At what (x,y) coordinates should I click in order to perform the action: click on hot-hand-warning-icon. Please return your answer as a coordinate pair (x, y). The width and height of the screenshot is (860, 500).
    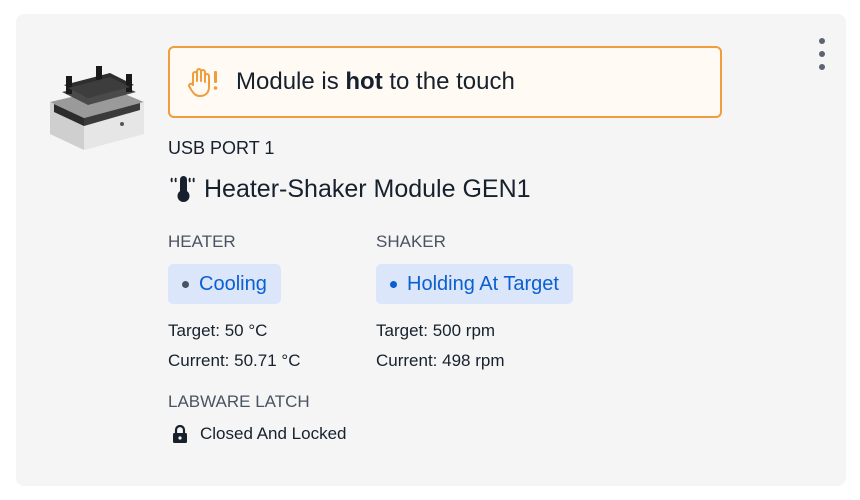
    Looking at the image, I should click on (203, 82).